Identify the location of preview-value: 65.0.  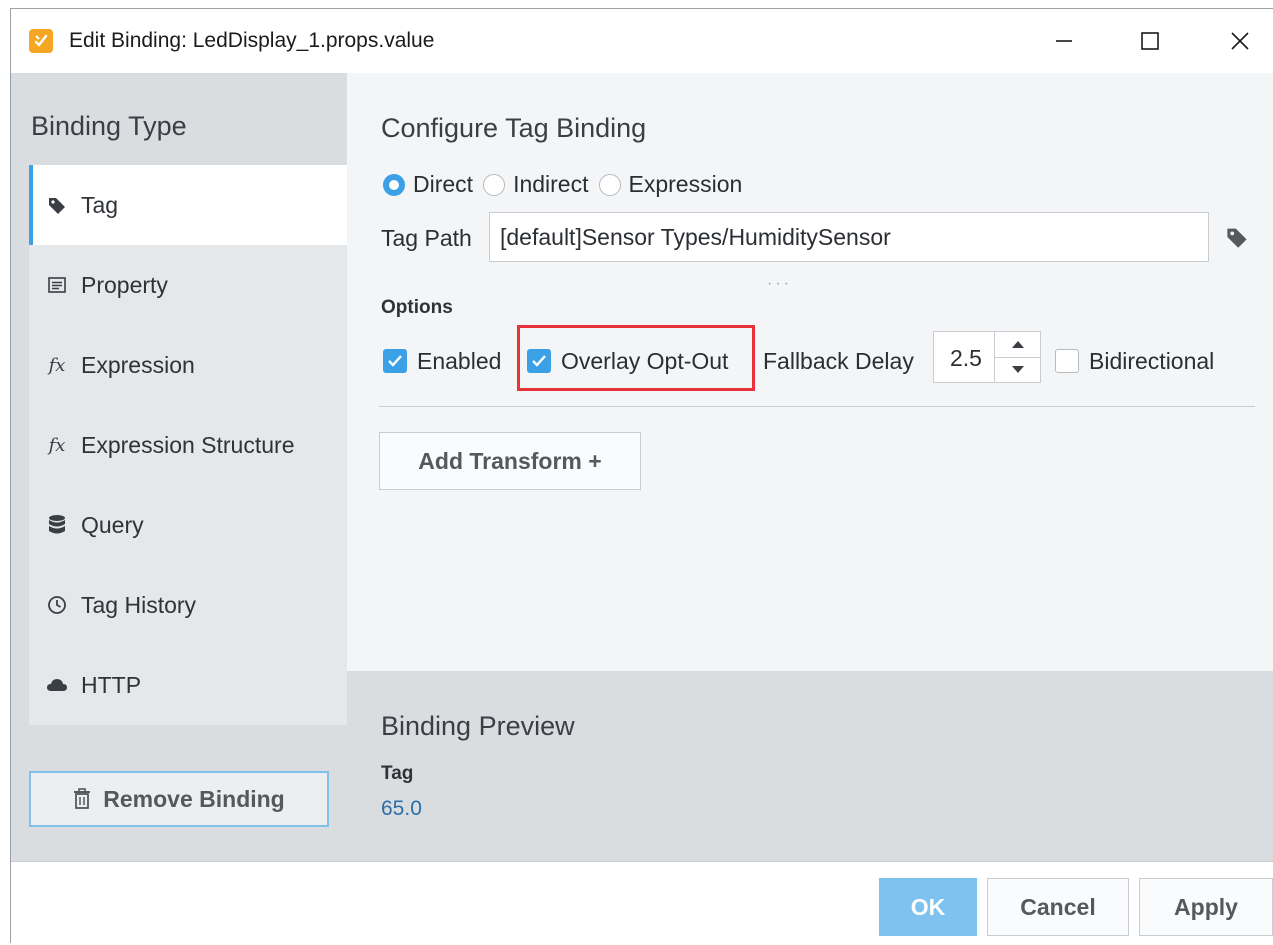
(401, 808).